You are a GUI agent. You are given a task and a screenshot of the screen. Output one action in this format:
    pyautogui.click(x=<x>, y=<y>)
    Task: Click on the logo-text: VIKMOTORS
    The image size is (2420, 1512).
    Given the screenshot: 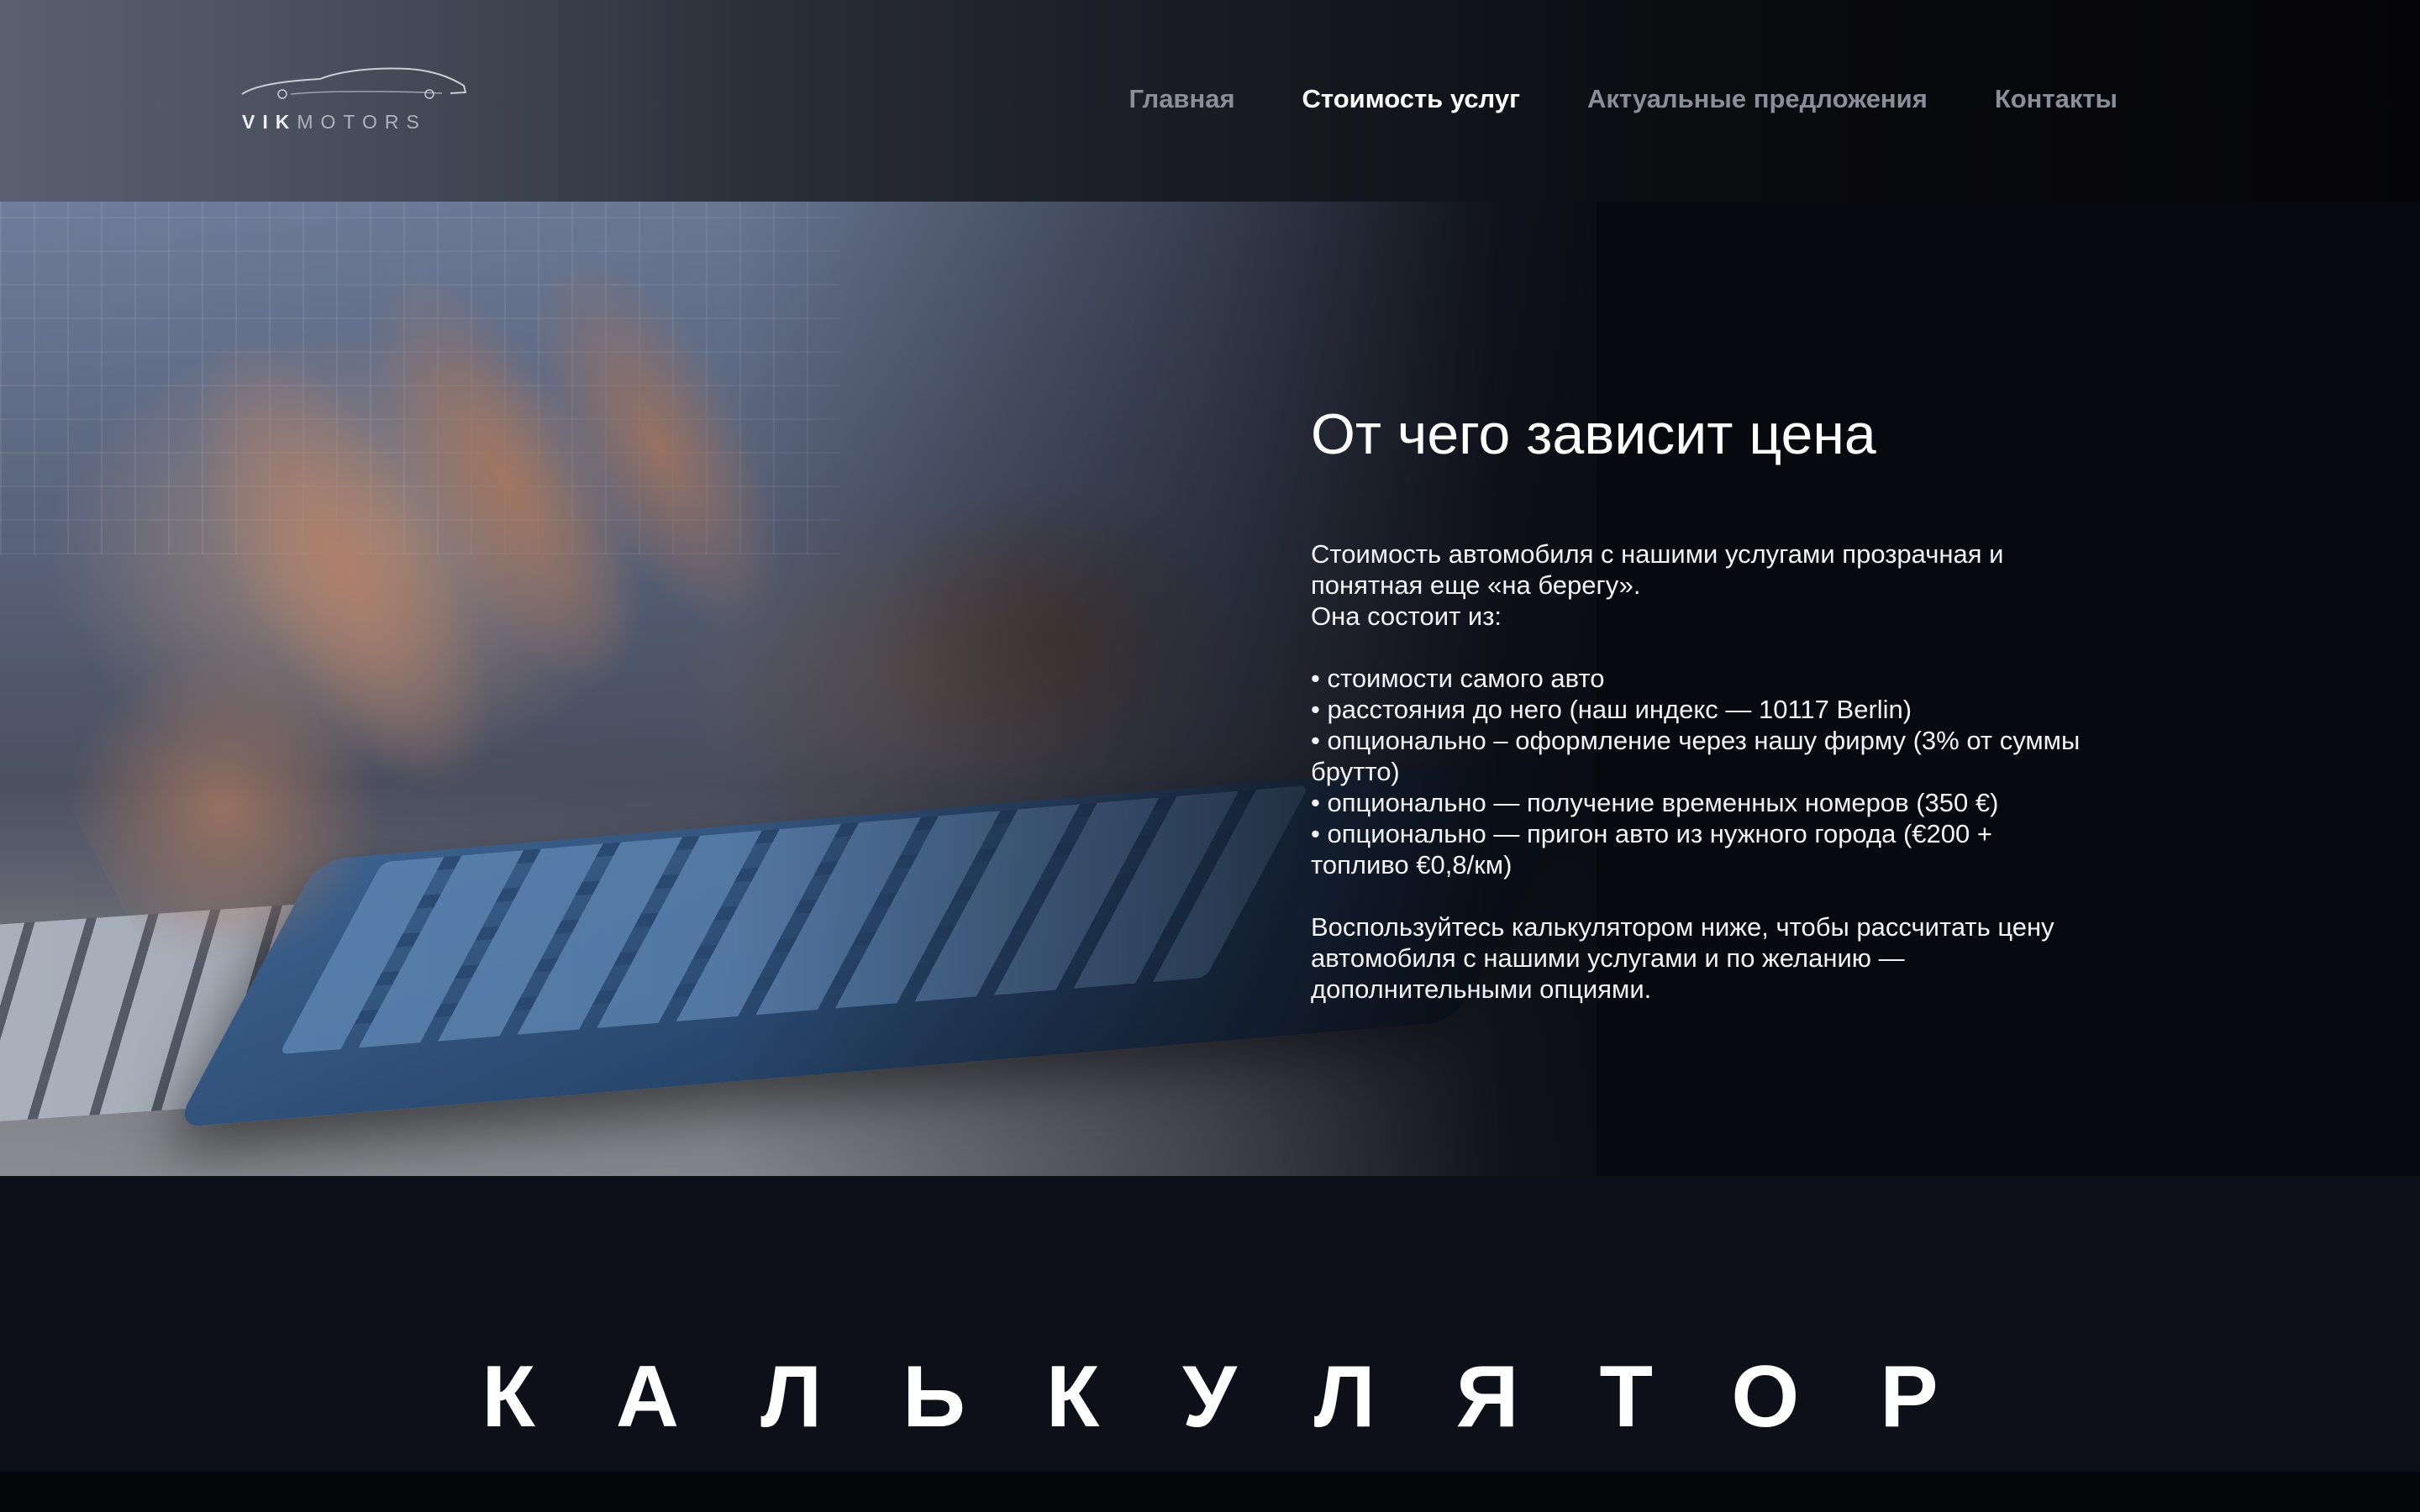 What is the action you would take?
    pyautogui.click(x=334, y=122)
    